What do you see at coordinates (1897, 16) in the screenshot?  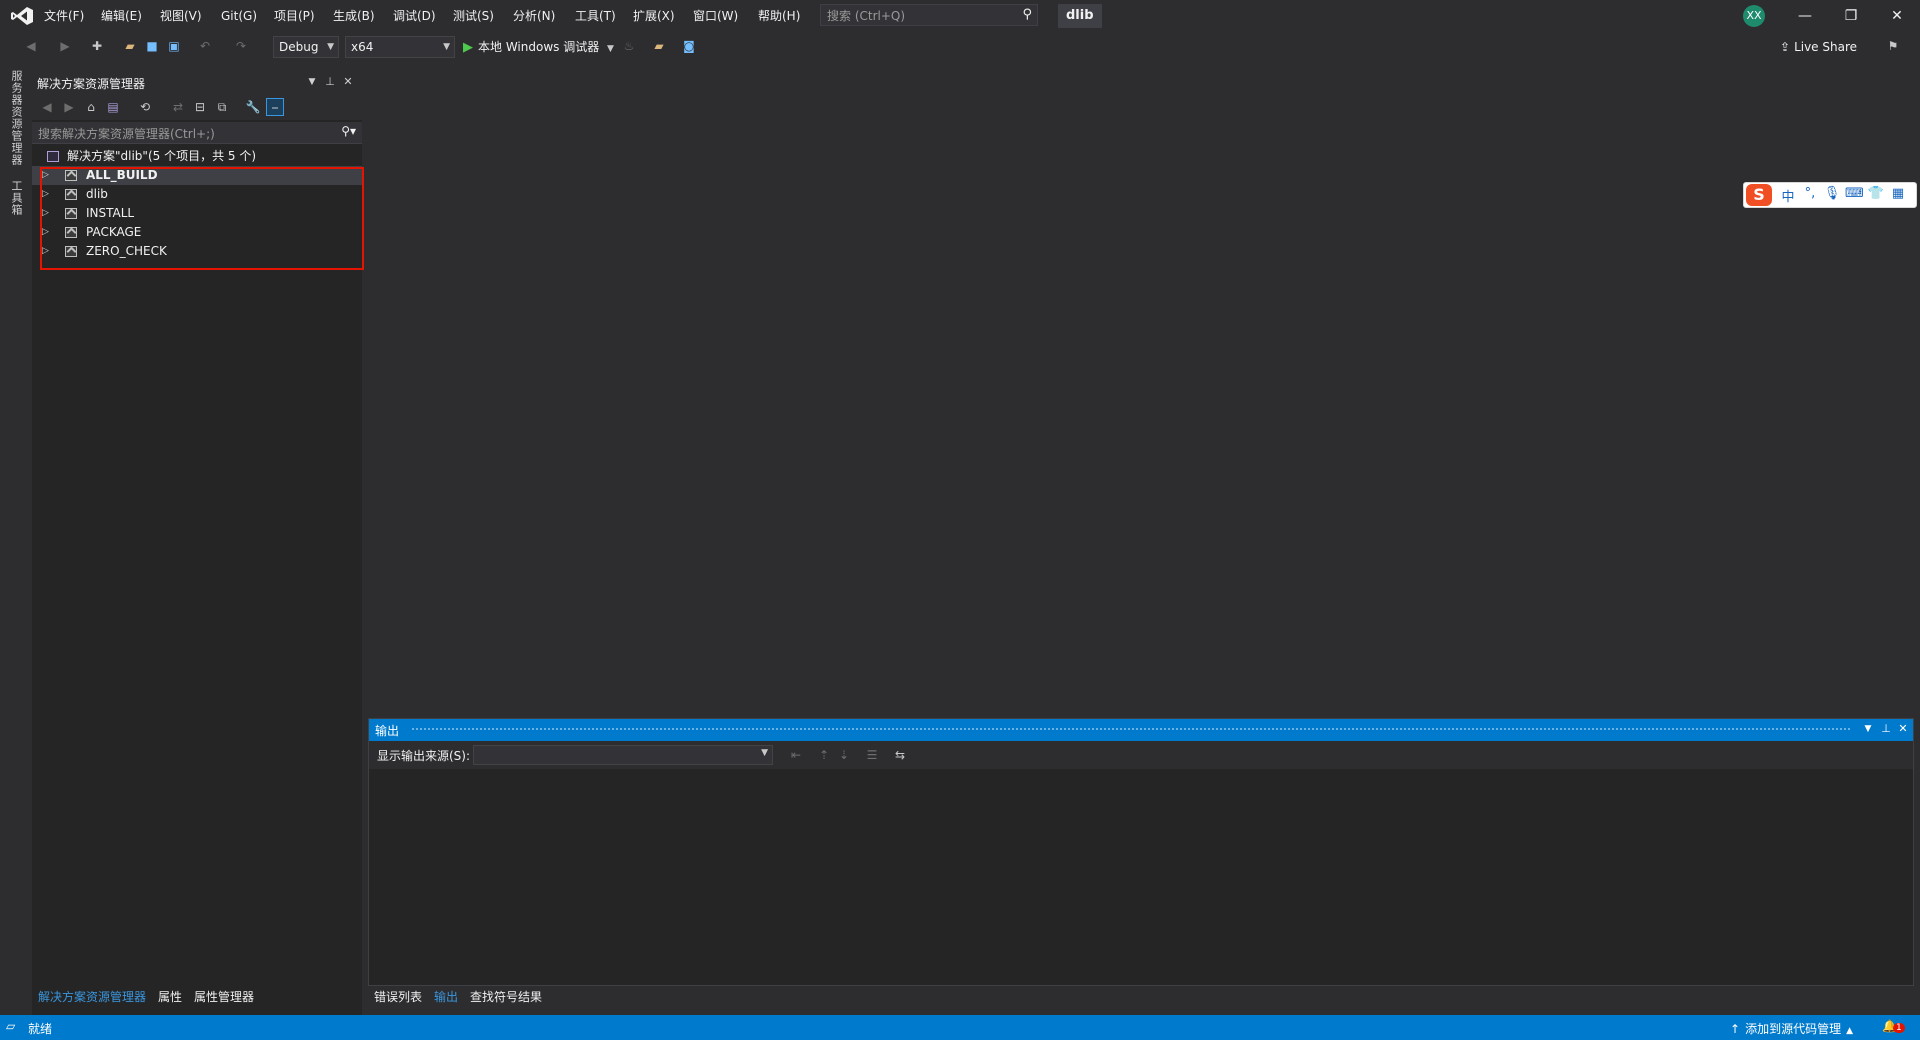 I see `close-button: ✕` at bounding box center [1897, 16].